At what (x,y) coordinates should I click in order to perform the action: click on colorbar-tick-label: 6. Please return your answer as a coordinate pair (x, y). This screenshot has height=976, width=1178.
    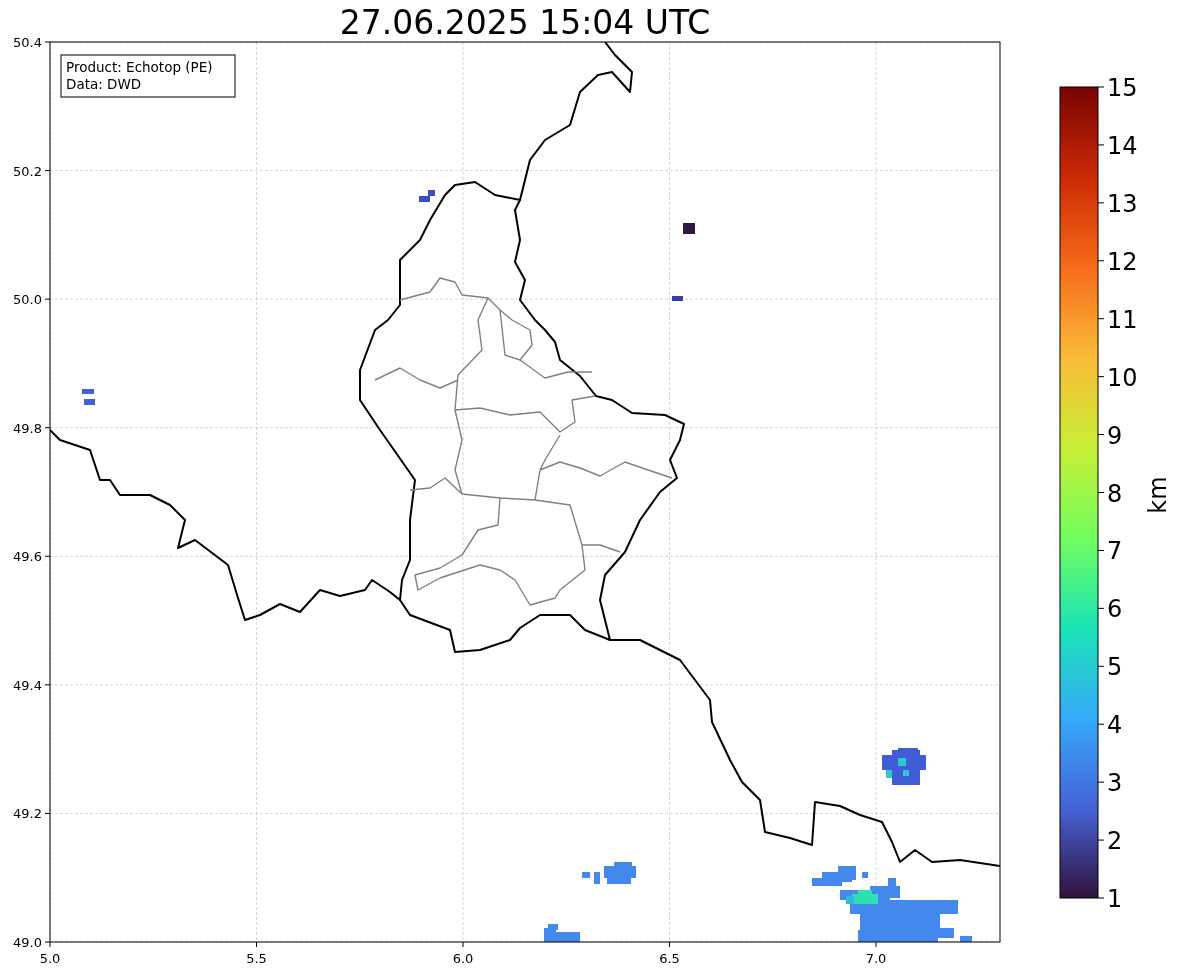
    Looking at the image, I should click on (1115, 609).